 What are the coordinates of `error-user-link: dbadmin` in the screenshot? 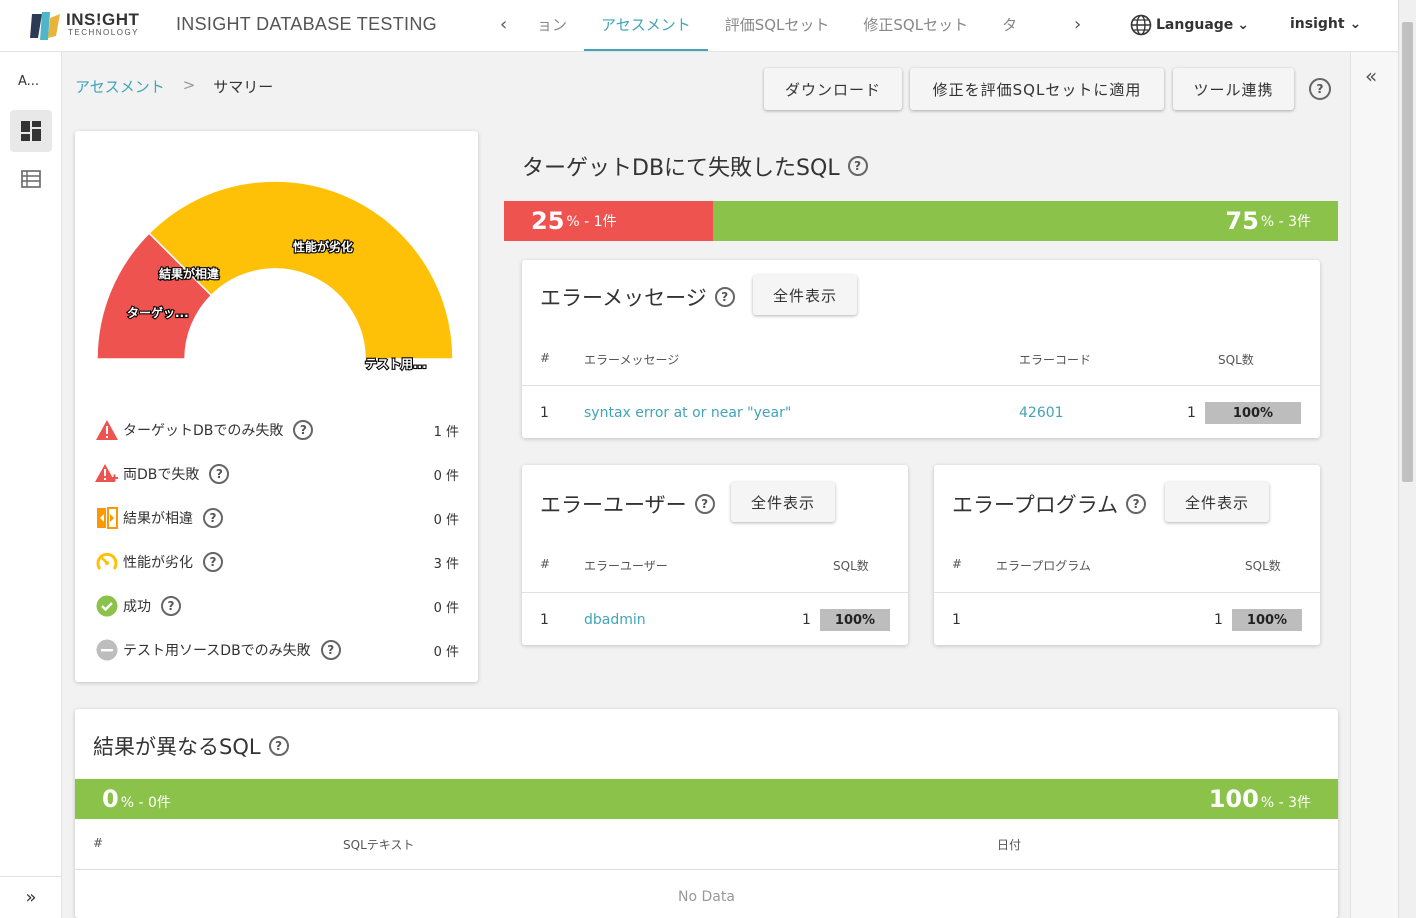 It's located at (615, 620).